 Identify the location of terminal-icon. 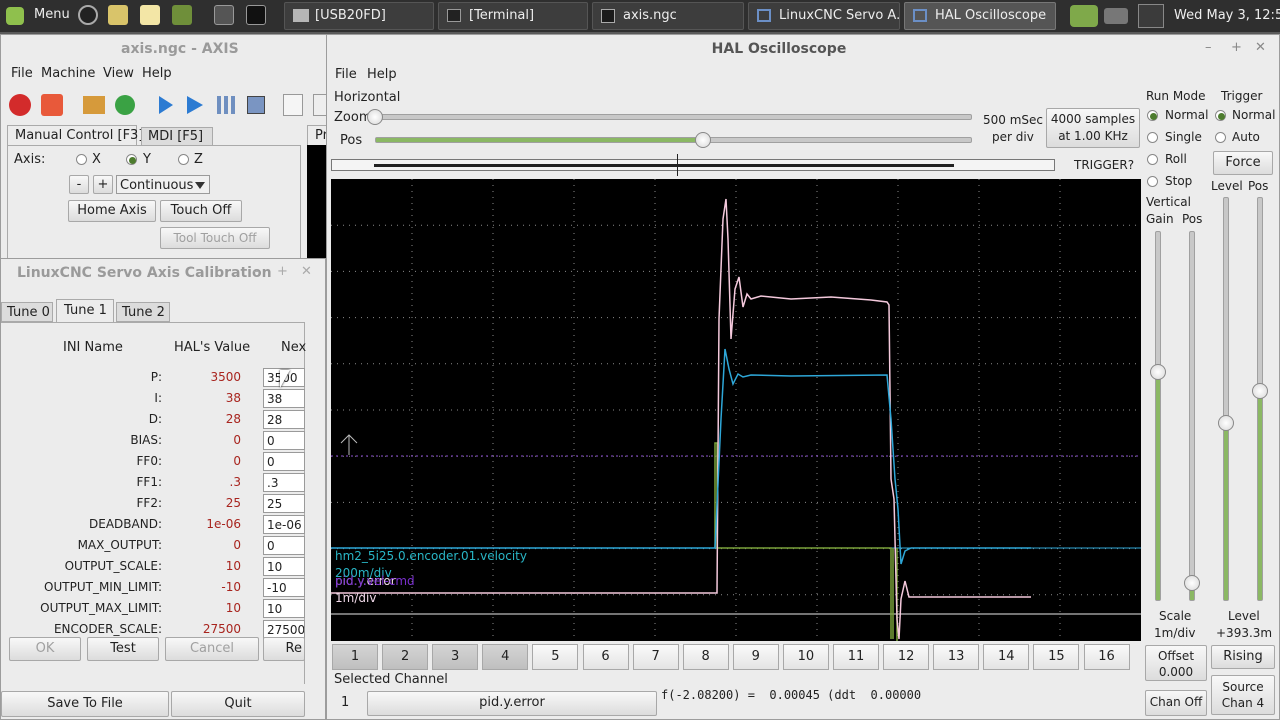
(256, 15).